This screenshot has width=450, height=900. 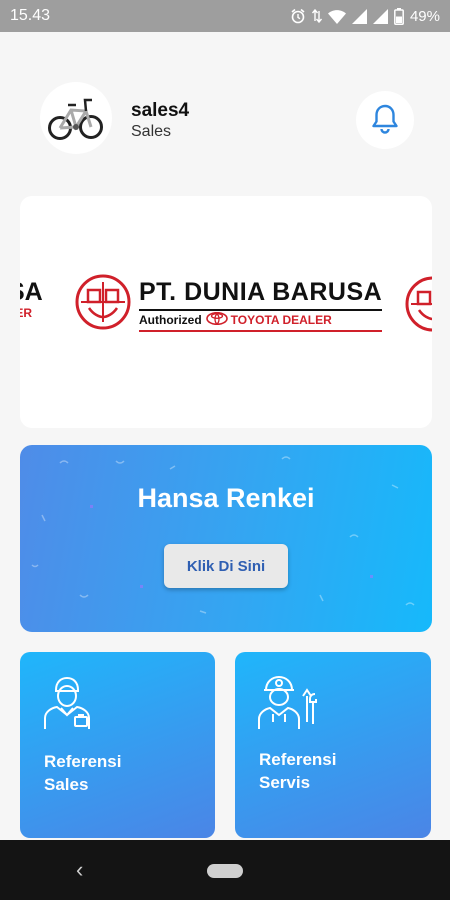 What do you see at coordinates (316, 16) in the screenshot?
I see `data-arrows-icon` at bounding box center [316, 16].